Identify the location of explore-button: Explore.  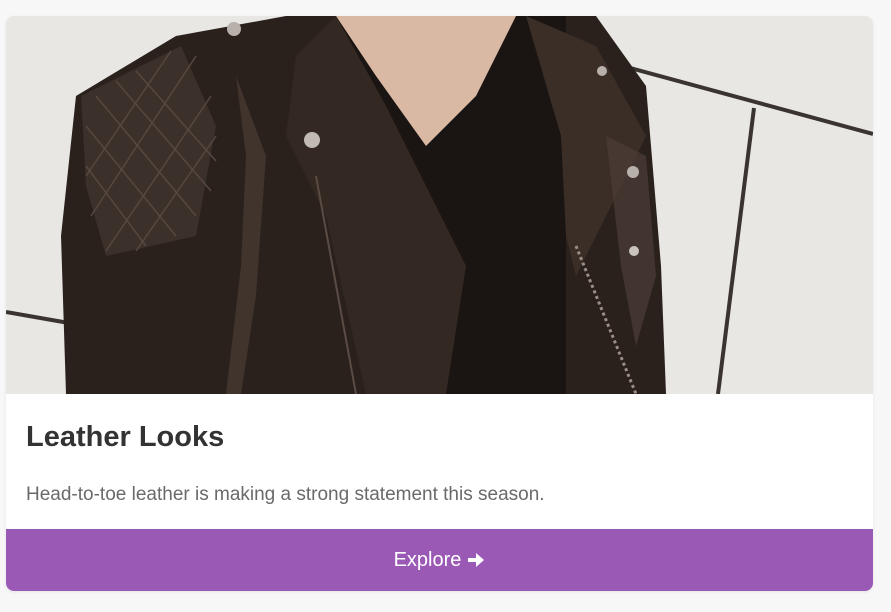
(439, 560).